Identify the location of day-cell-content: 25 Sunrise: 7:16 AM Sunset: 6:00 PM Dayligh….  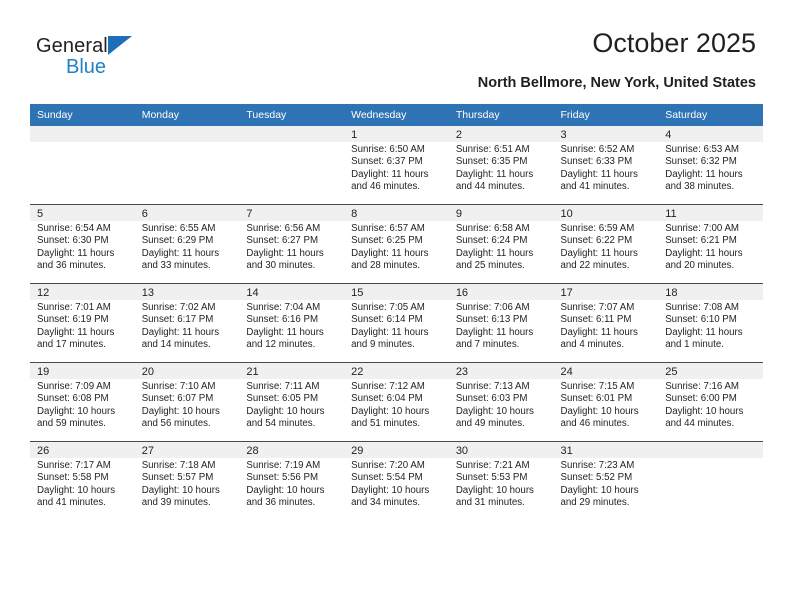
(710, 402).